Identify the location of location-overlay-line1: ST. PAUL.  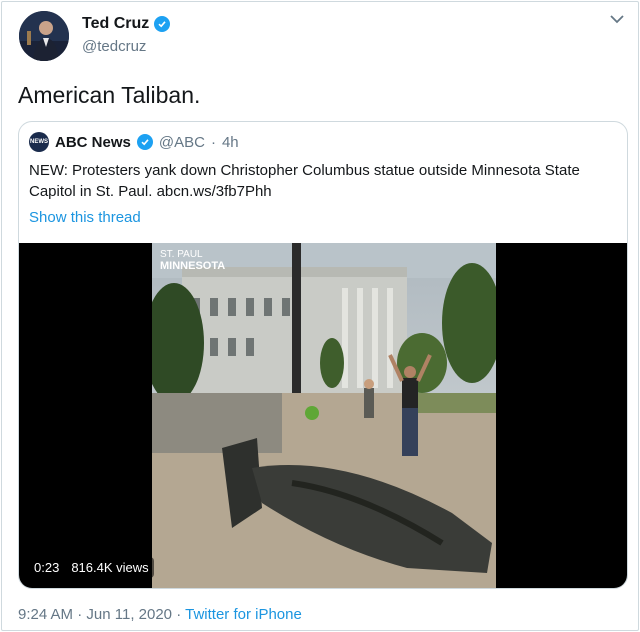
(181, 254).